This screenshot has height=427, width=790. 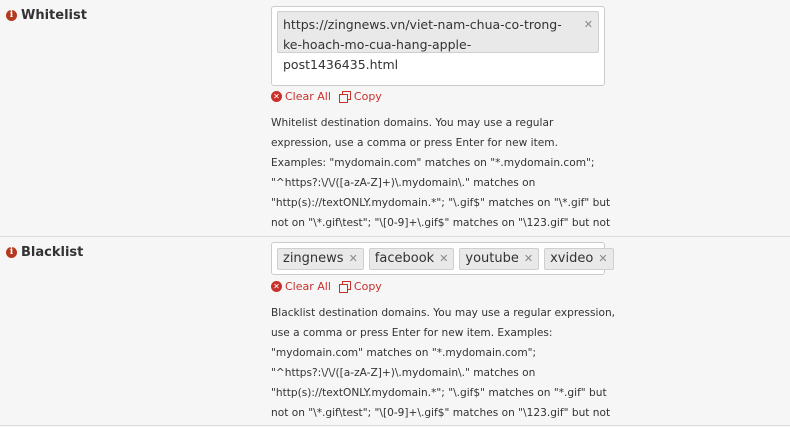 I want to click on blacklist-label: Blacklist, so click(x=52, y=252).